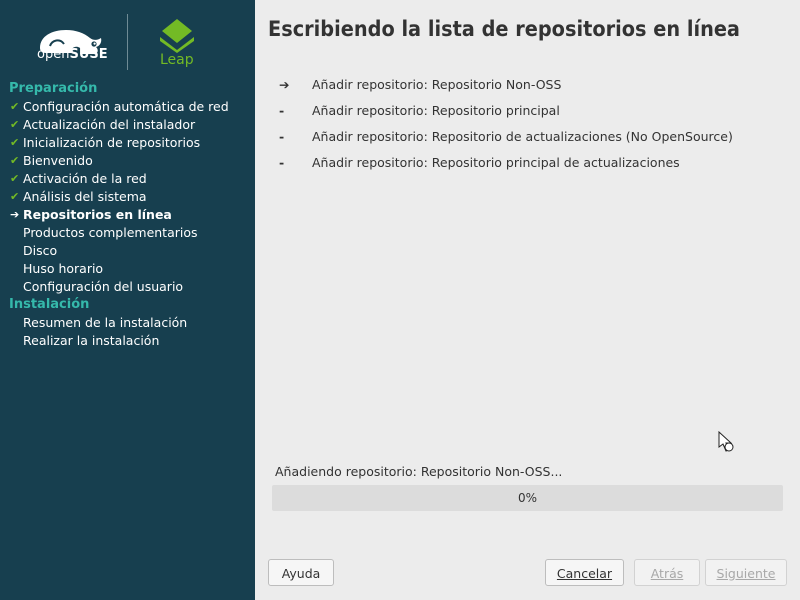 The image size is (800, 600). I want to click on logo-divider, so click(127, 42).